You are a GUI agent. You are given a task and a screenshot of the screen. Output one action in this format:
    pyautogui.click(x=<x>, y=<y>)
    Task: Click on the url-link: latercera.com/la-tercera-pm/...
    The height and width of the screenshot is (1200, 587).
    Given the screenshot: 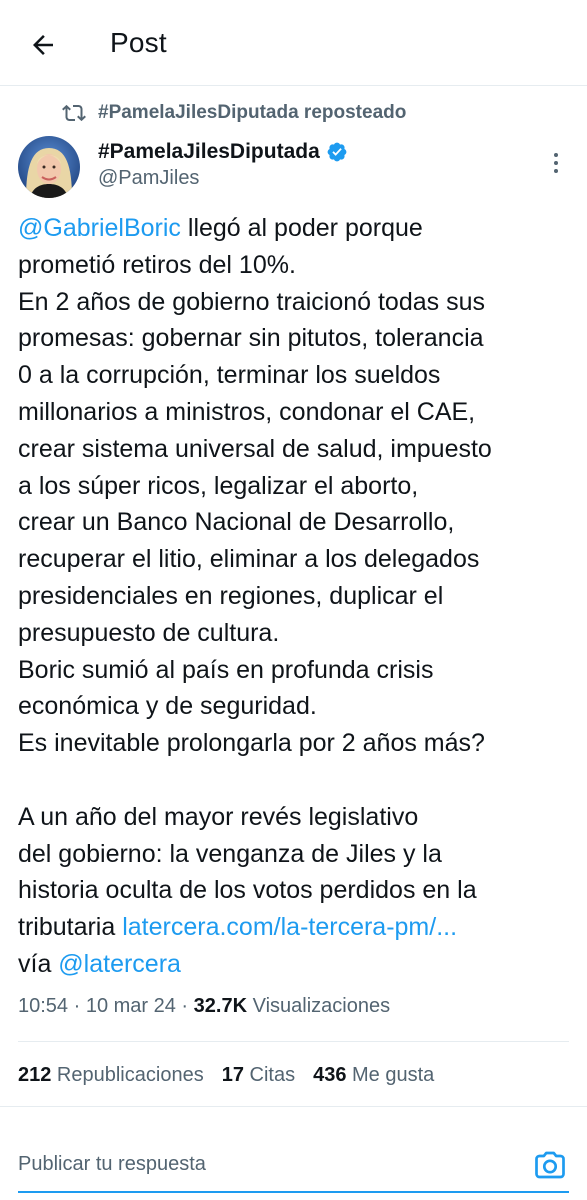 What is the action you would take?
    pyautogui.click(x=289, y=927)
    